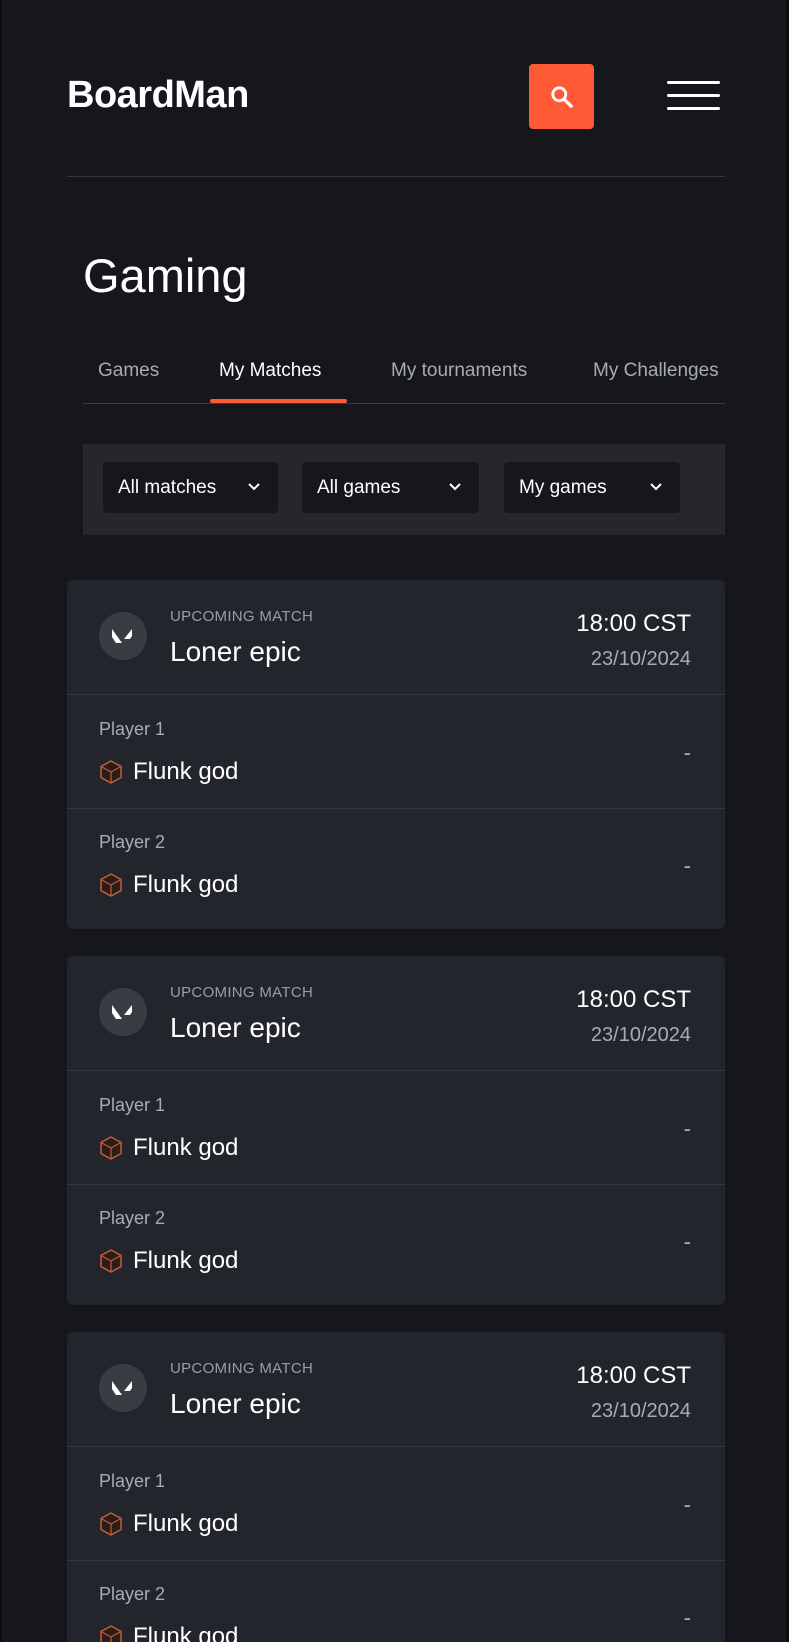  I want to click on game-filter-value: All games, so click(359, 487).